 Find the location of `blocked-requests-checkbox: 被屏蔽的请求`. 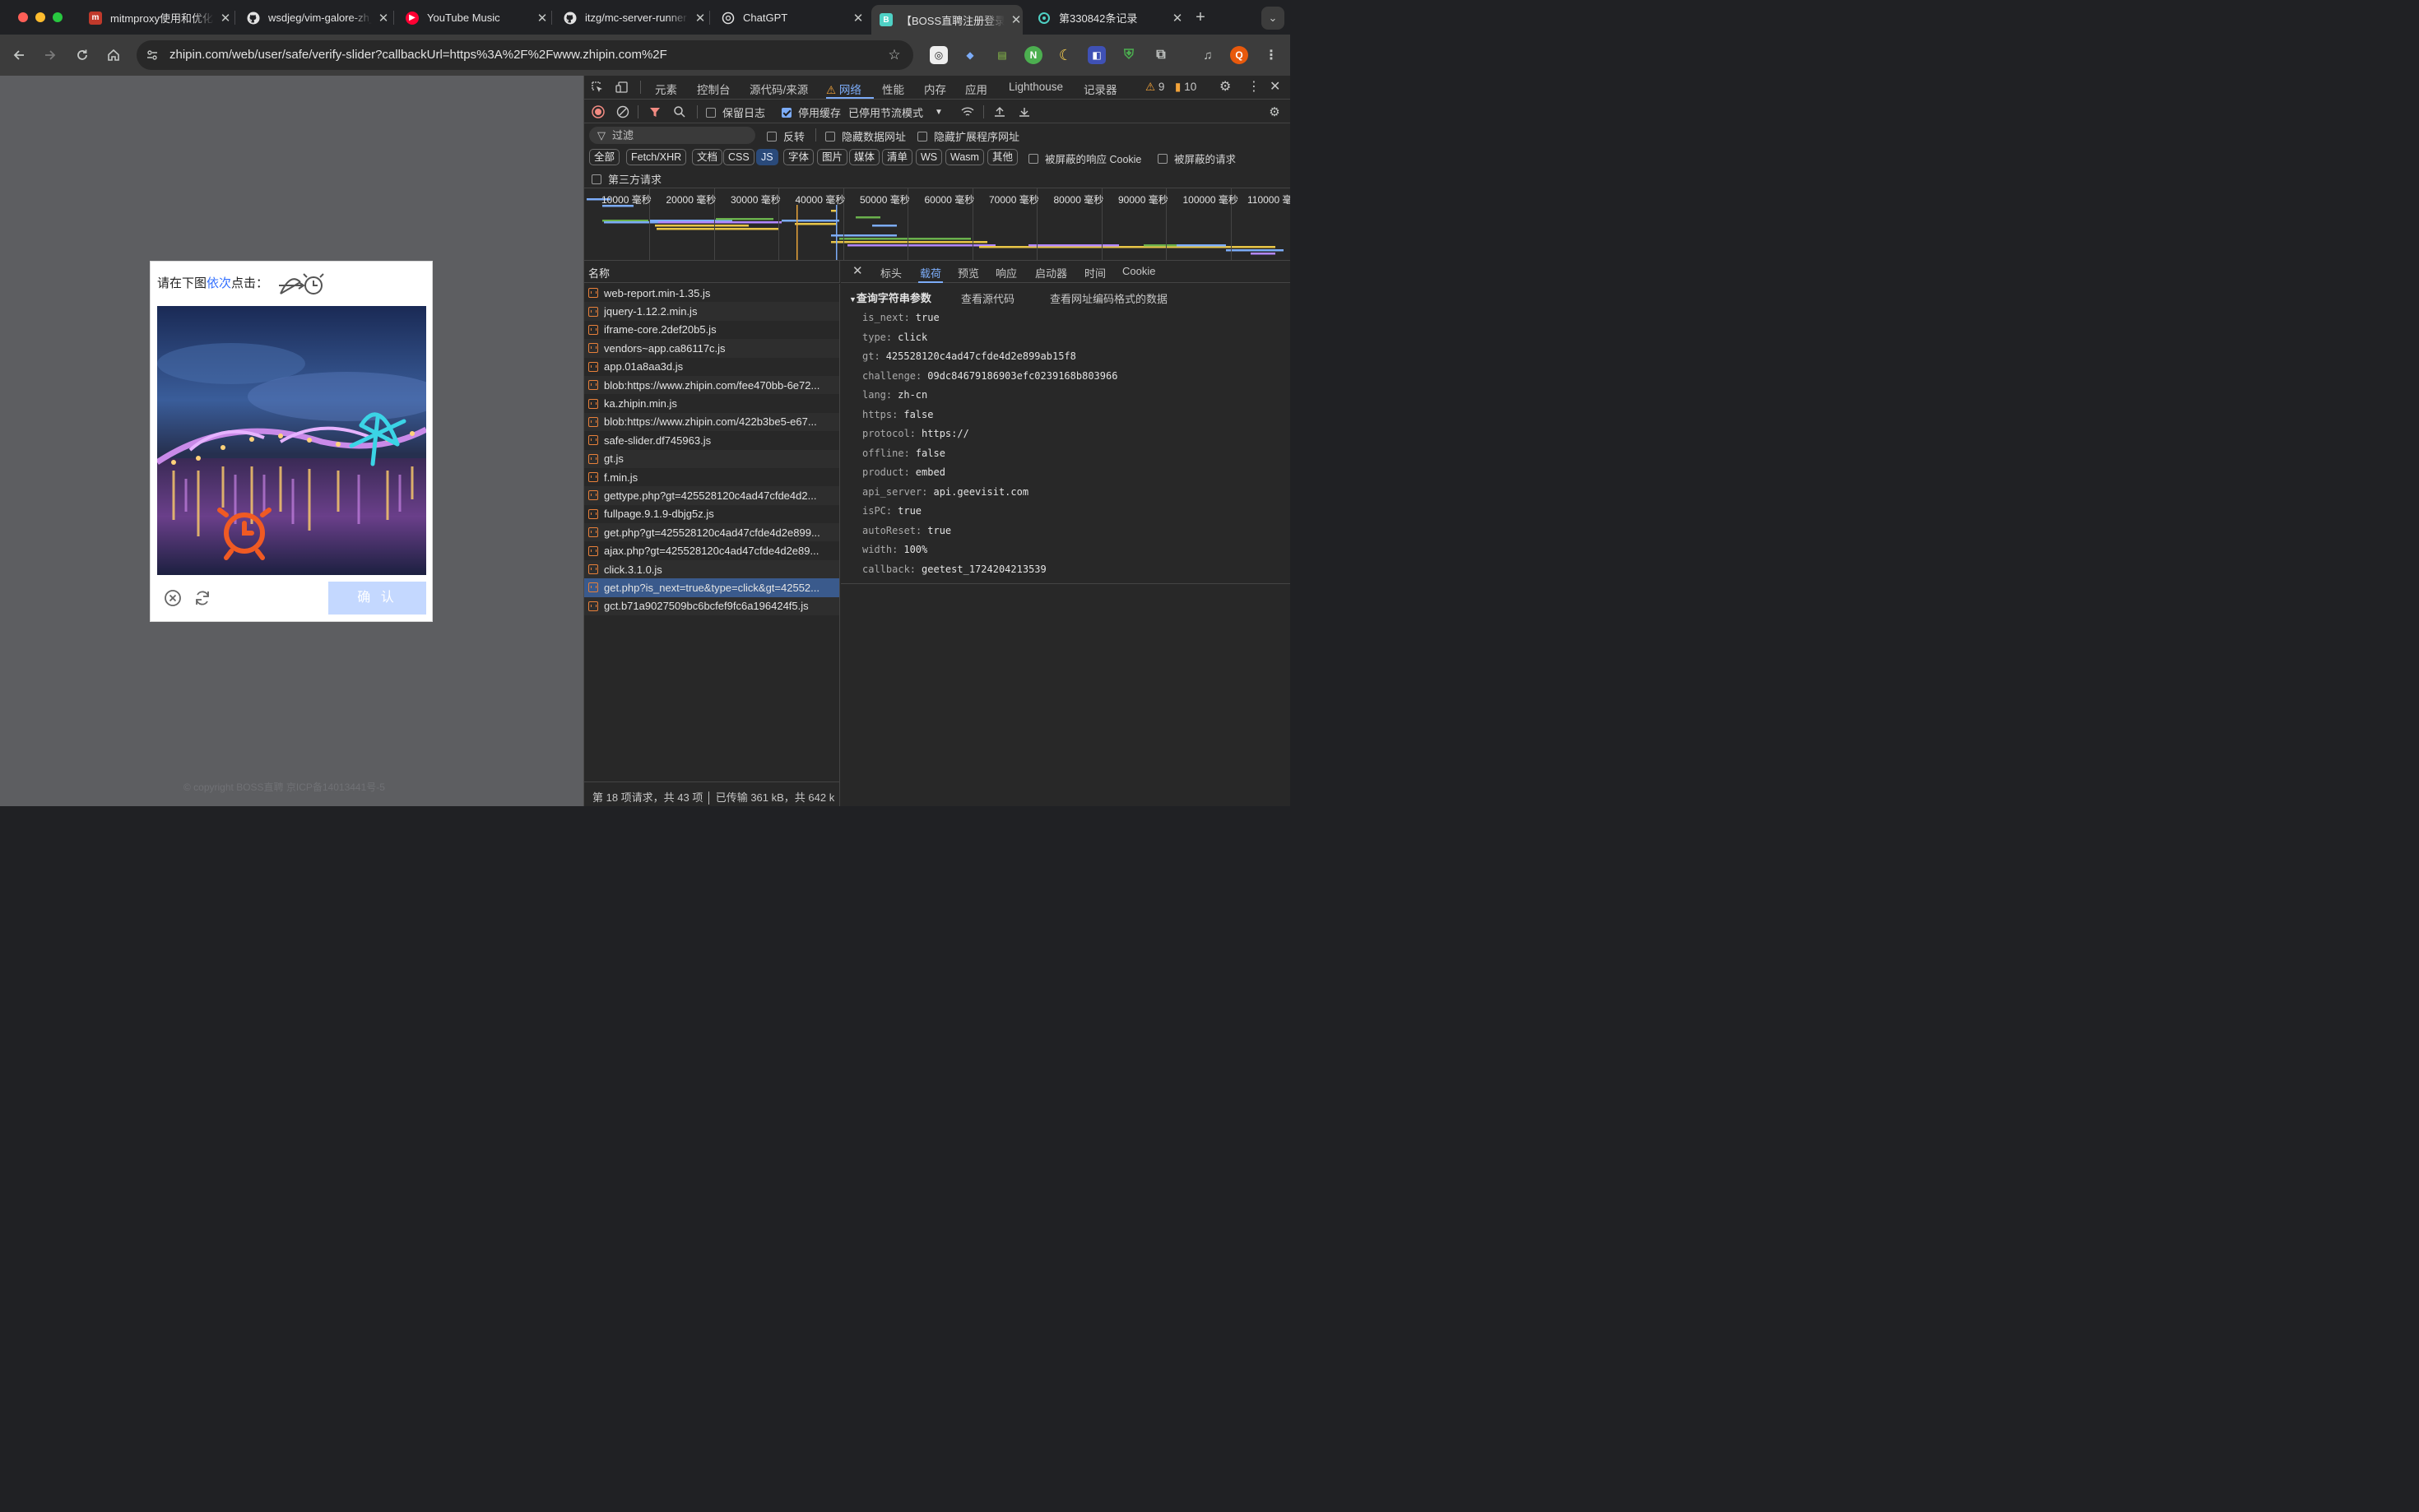

blocked-requests-checkbox: 被屏蔽的请求 is located at coordinates (1197, 158).